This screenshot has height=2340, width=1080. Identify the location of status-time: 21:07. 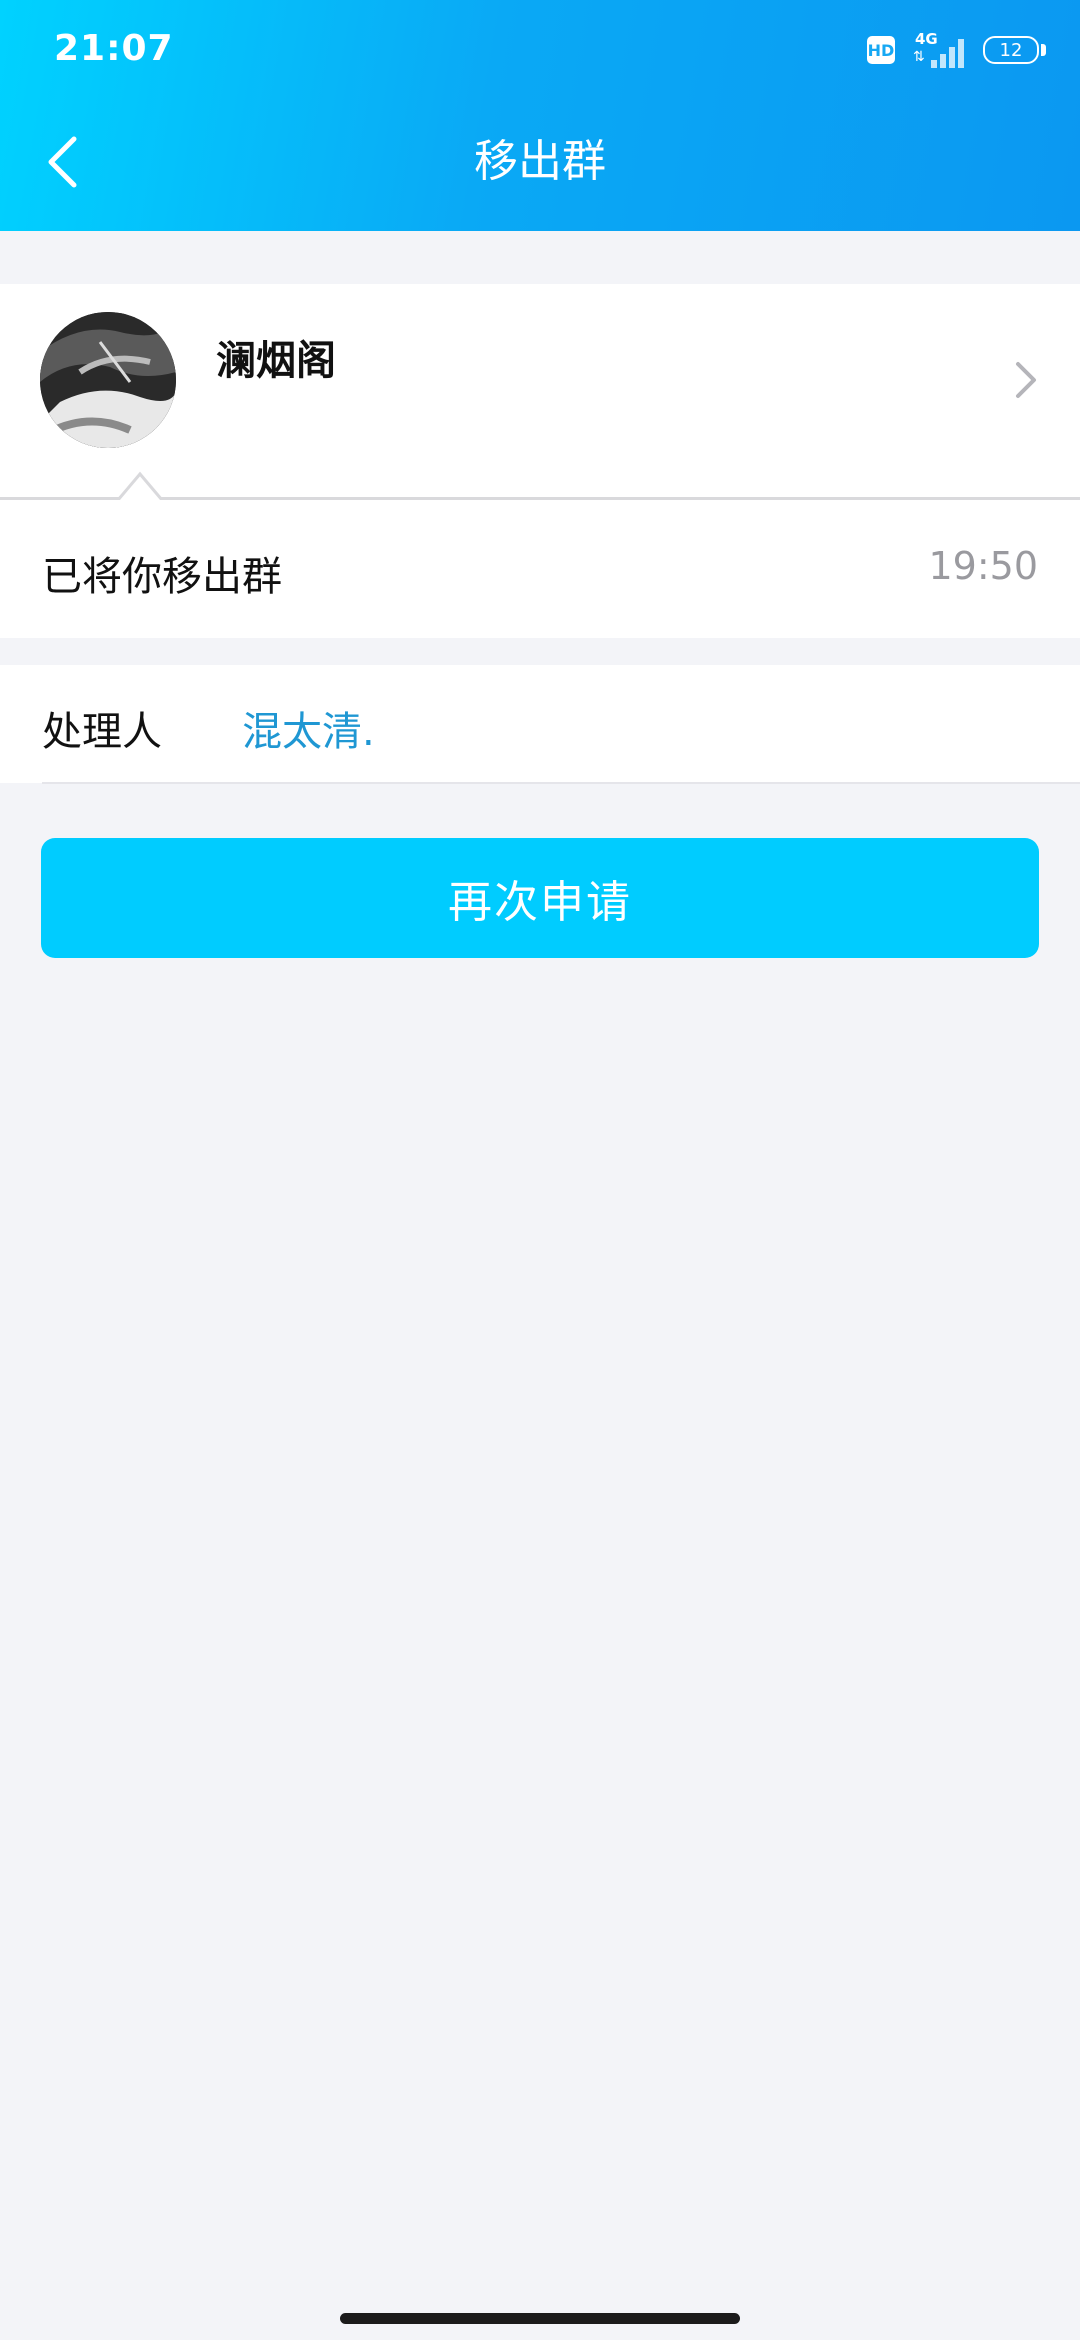
(114, 48).